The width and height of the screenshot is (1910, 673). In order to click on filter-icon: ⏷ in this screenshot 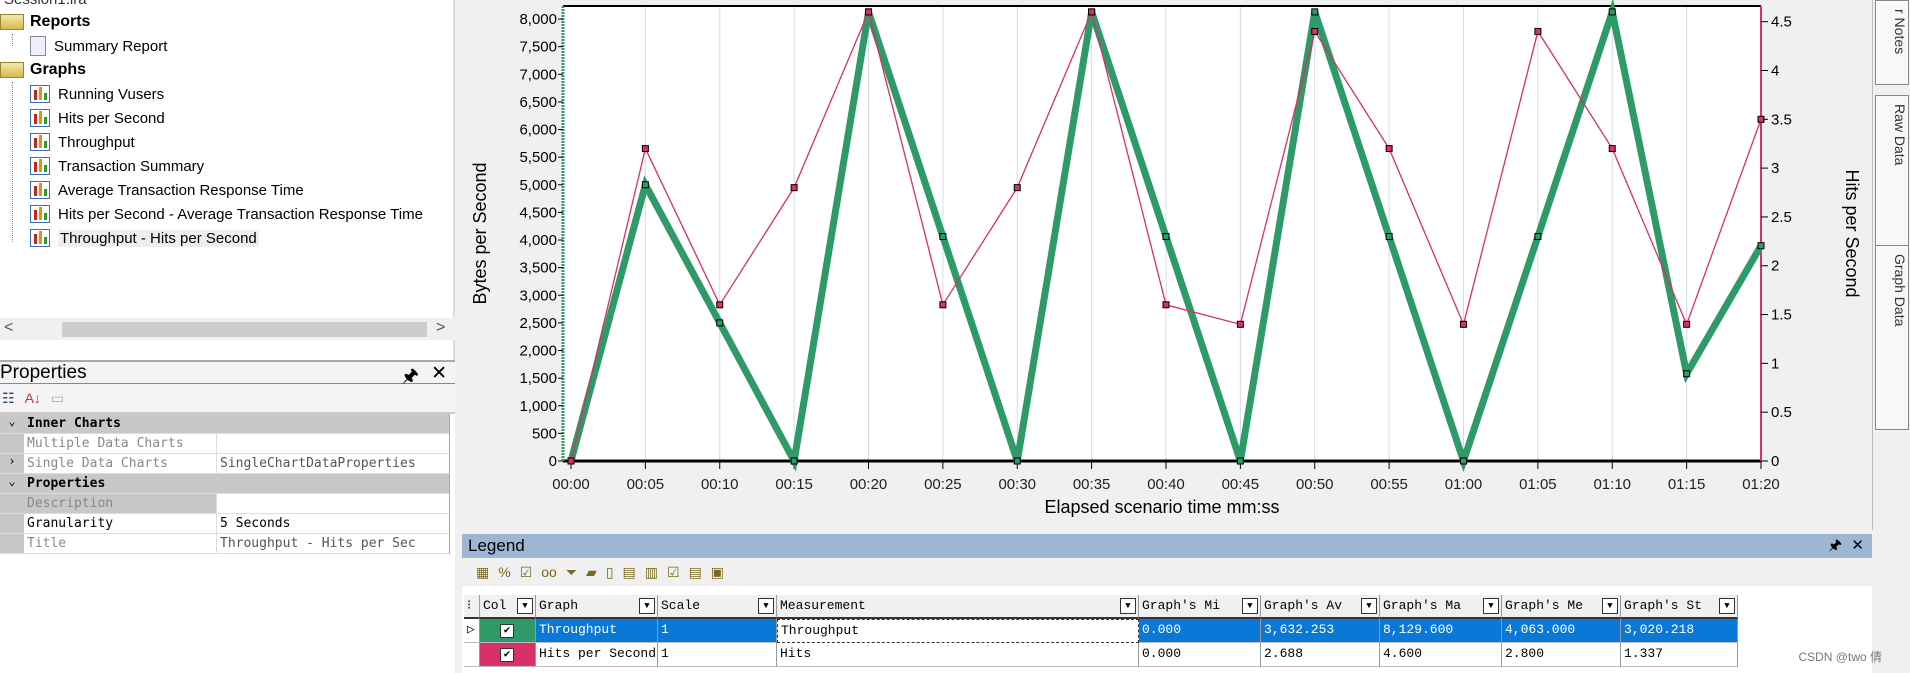, I will do `click(571, 572)`.